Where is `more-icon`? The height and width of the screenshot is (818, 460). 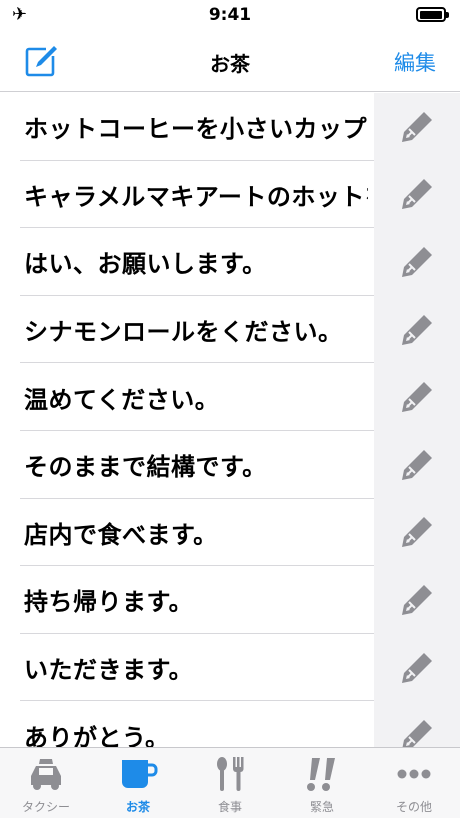
more-icon is located at coordinates (414, 774).